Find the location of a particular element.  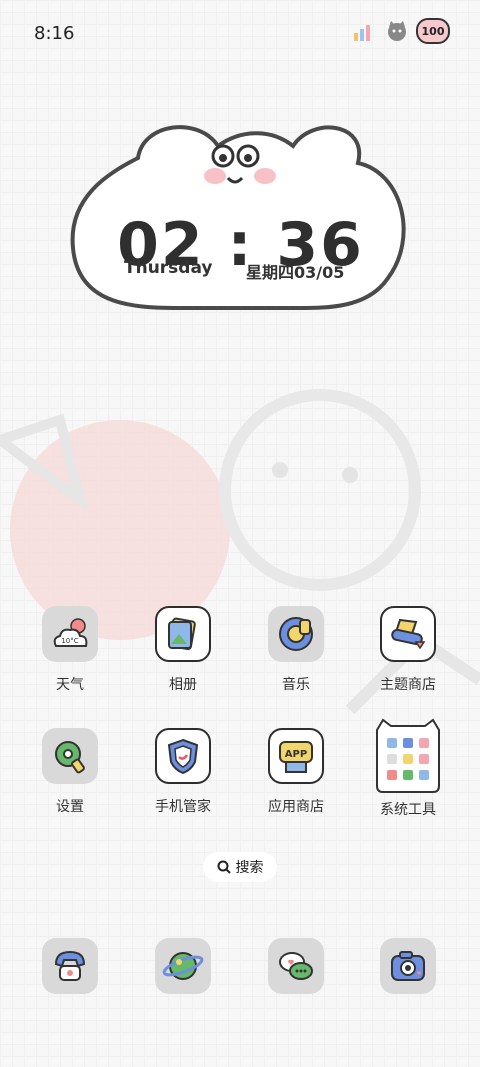

messages-icon is located at coordinates (296, 966).